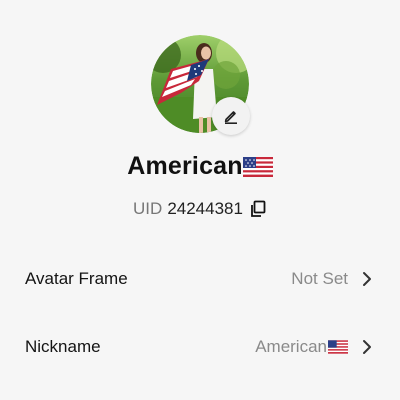  What do you see at coordinates (200, 347) in the screenshot?
I see `setting-row-nickname: Nickname American` at bounding box center [200, 347].